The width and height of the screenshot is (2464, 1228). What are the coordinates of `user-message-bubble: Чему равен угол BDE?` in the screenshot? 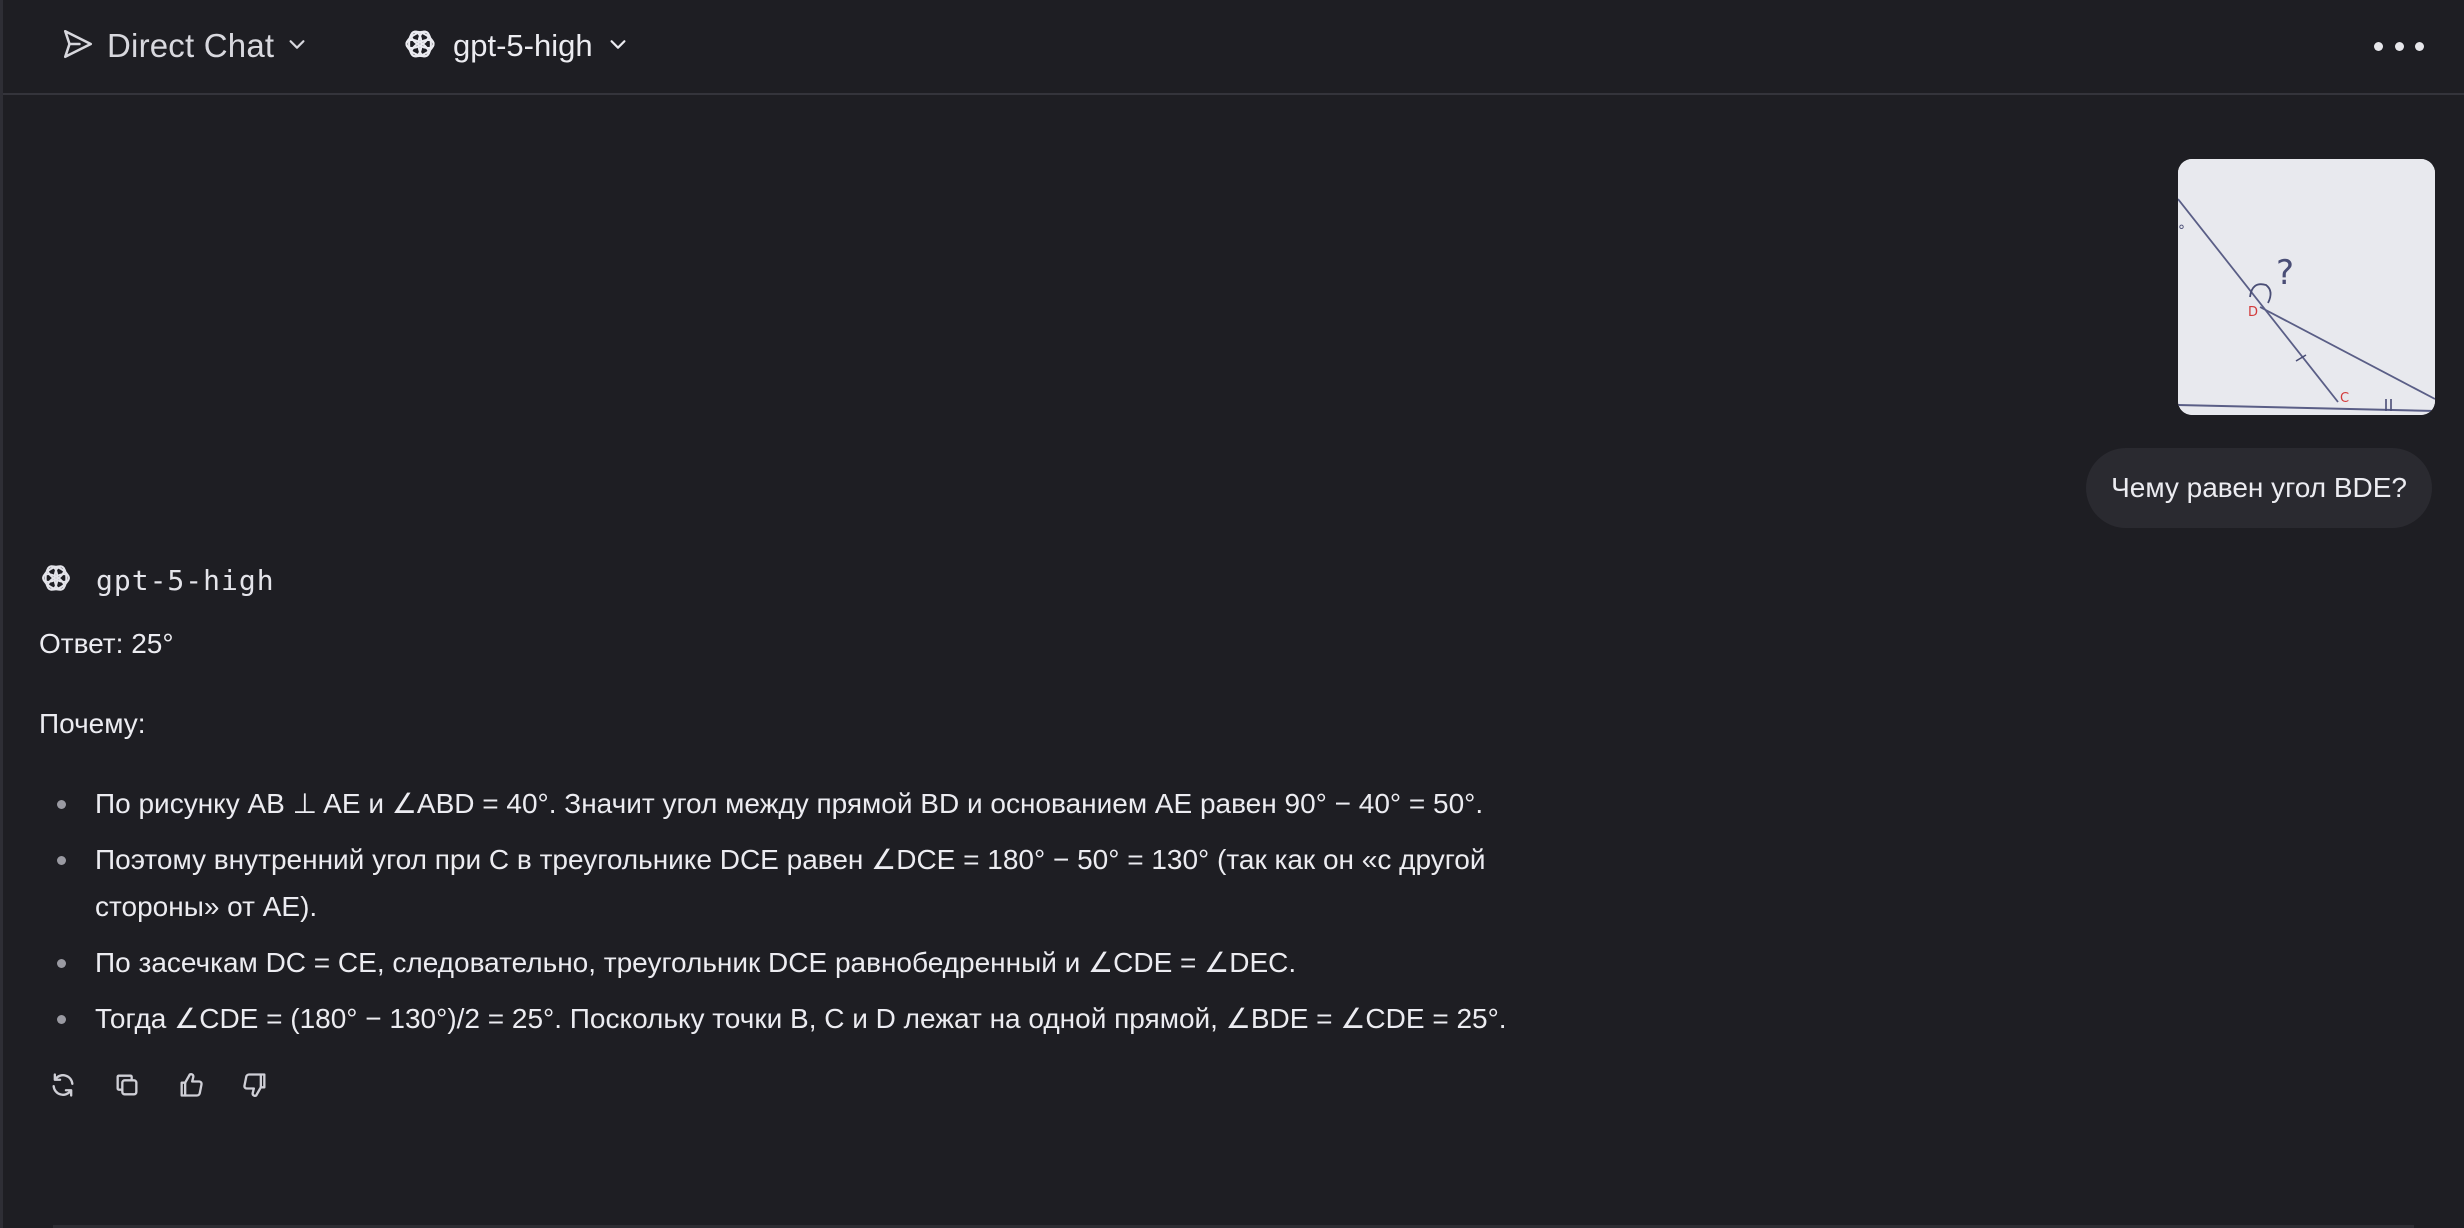 It's located at (2259, 488).